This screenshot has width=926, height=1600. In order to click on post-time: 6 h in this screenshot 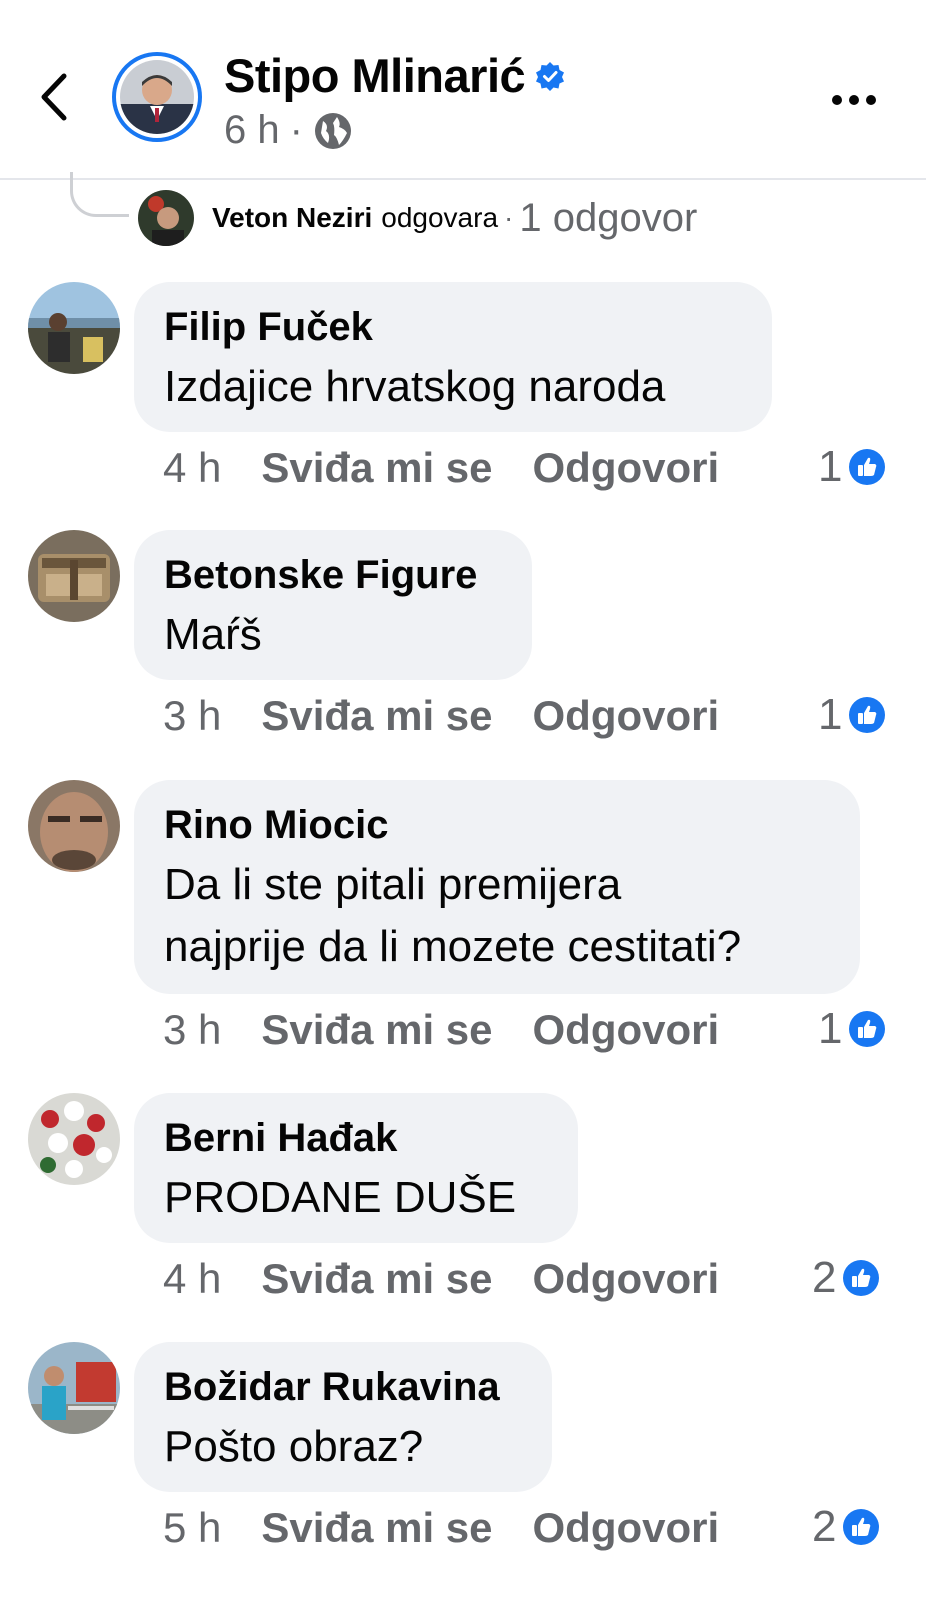, I will do `click(252, 130)`.